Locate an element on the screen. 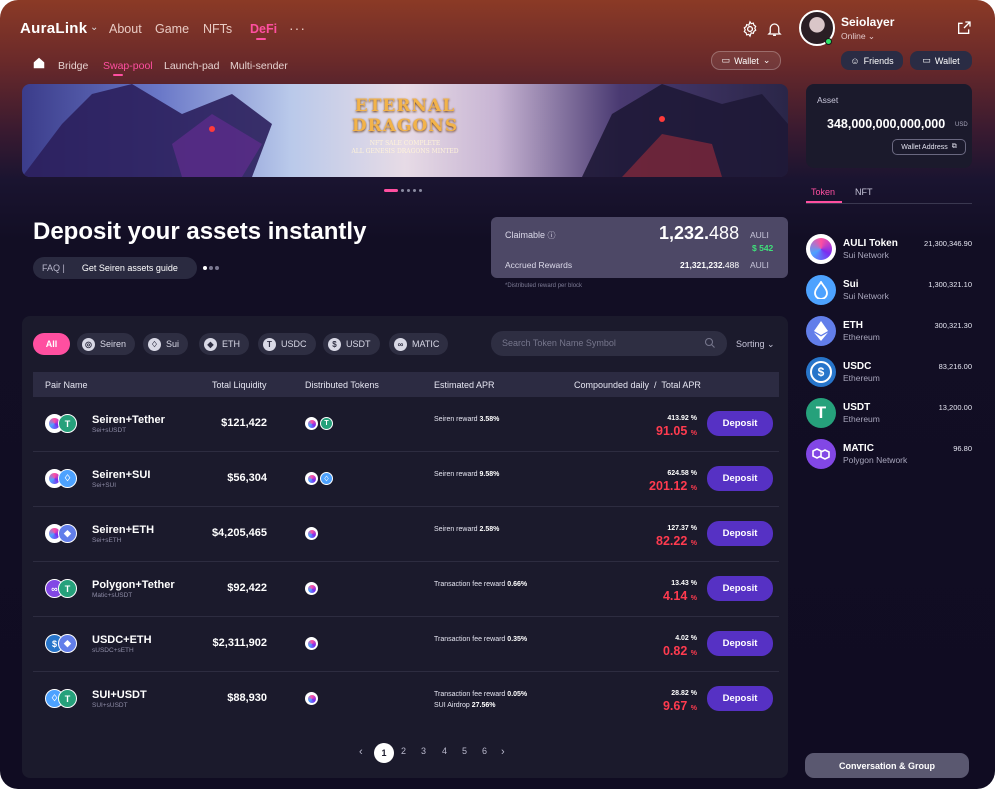 Image resolution: width=995 pixels, height=789 pixels. conversation-group-button: Conversation & Group is located at coordinates (887, 765).